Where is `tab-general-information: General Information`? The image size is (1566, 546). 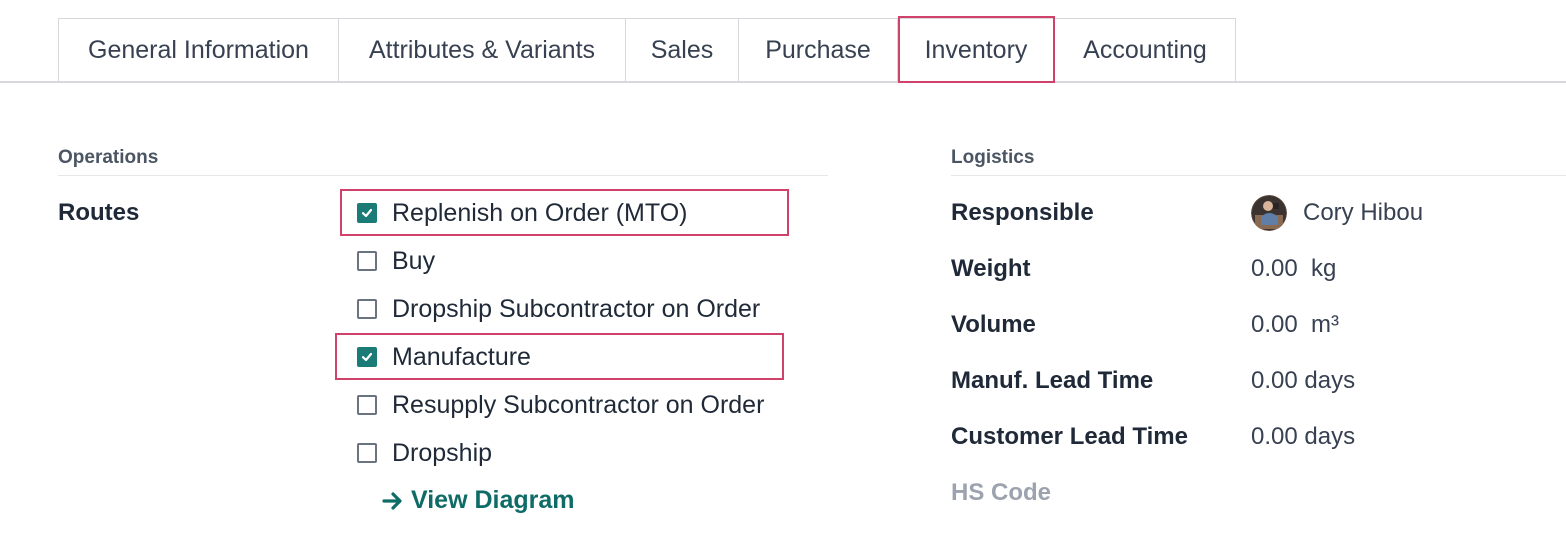 tab-general-information: General Information is located at coordinates (198, 49).